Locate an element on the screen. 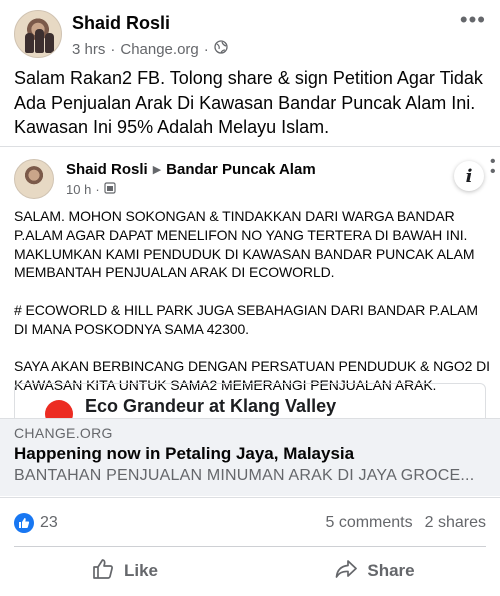 The width and height of the screenshot is (500, 596). shared-post-header: Shaid Rosli ▶ Bandar Puncak Alam is located at coordinates (191, 169).